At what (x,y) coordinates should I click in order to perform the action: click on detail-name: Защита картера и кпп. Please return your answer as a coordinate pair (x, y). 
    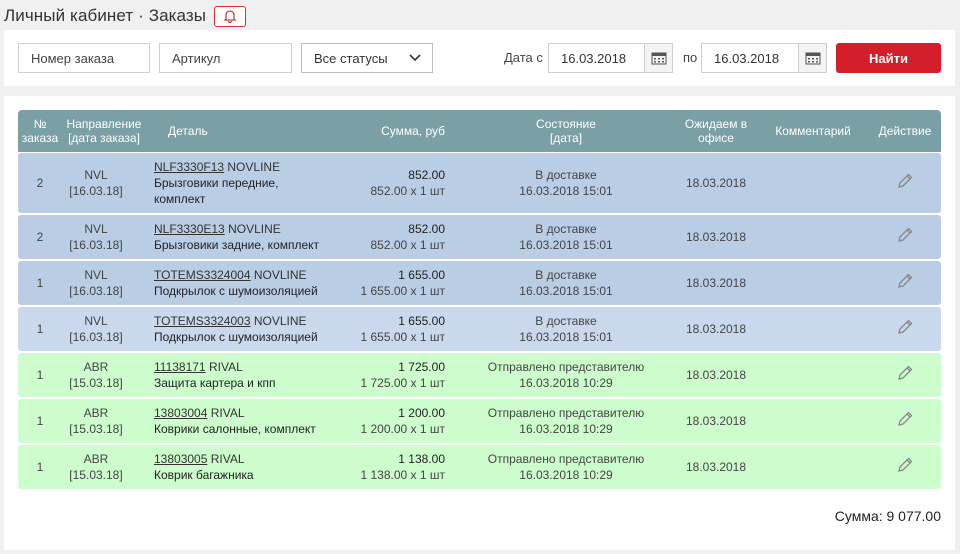
    Looking at the image, I should click on (215, 383).